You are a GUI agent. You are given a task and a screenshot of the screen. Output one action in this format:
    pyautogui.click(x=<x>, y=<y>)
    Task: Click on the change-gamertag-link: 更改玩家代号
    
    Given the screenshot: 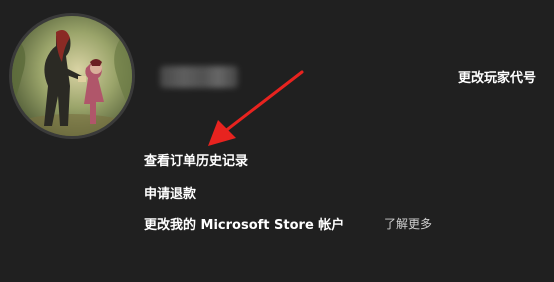 What is the action you would take?
    pyautogui.click(x=497, y=76)
    